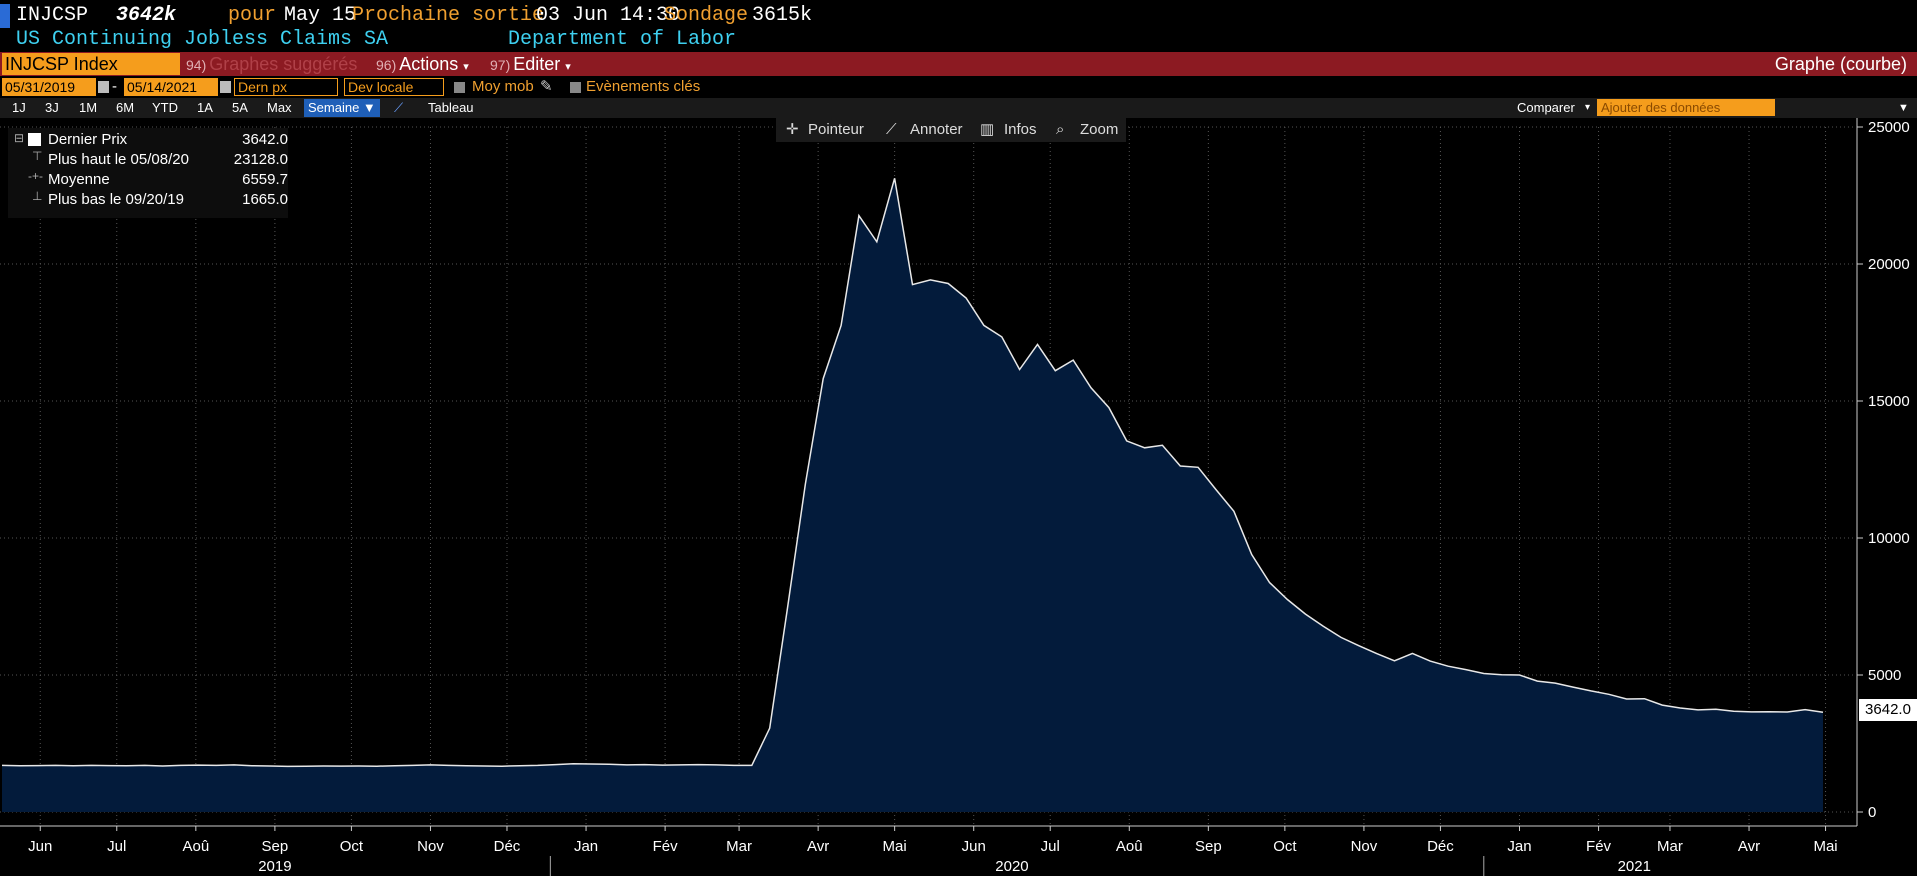 The height and width of the screenshot is (876, 1917). I want to click on key-events-label: Evènements clés, so click(643, 86).